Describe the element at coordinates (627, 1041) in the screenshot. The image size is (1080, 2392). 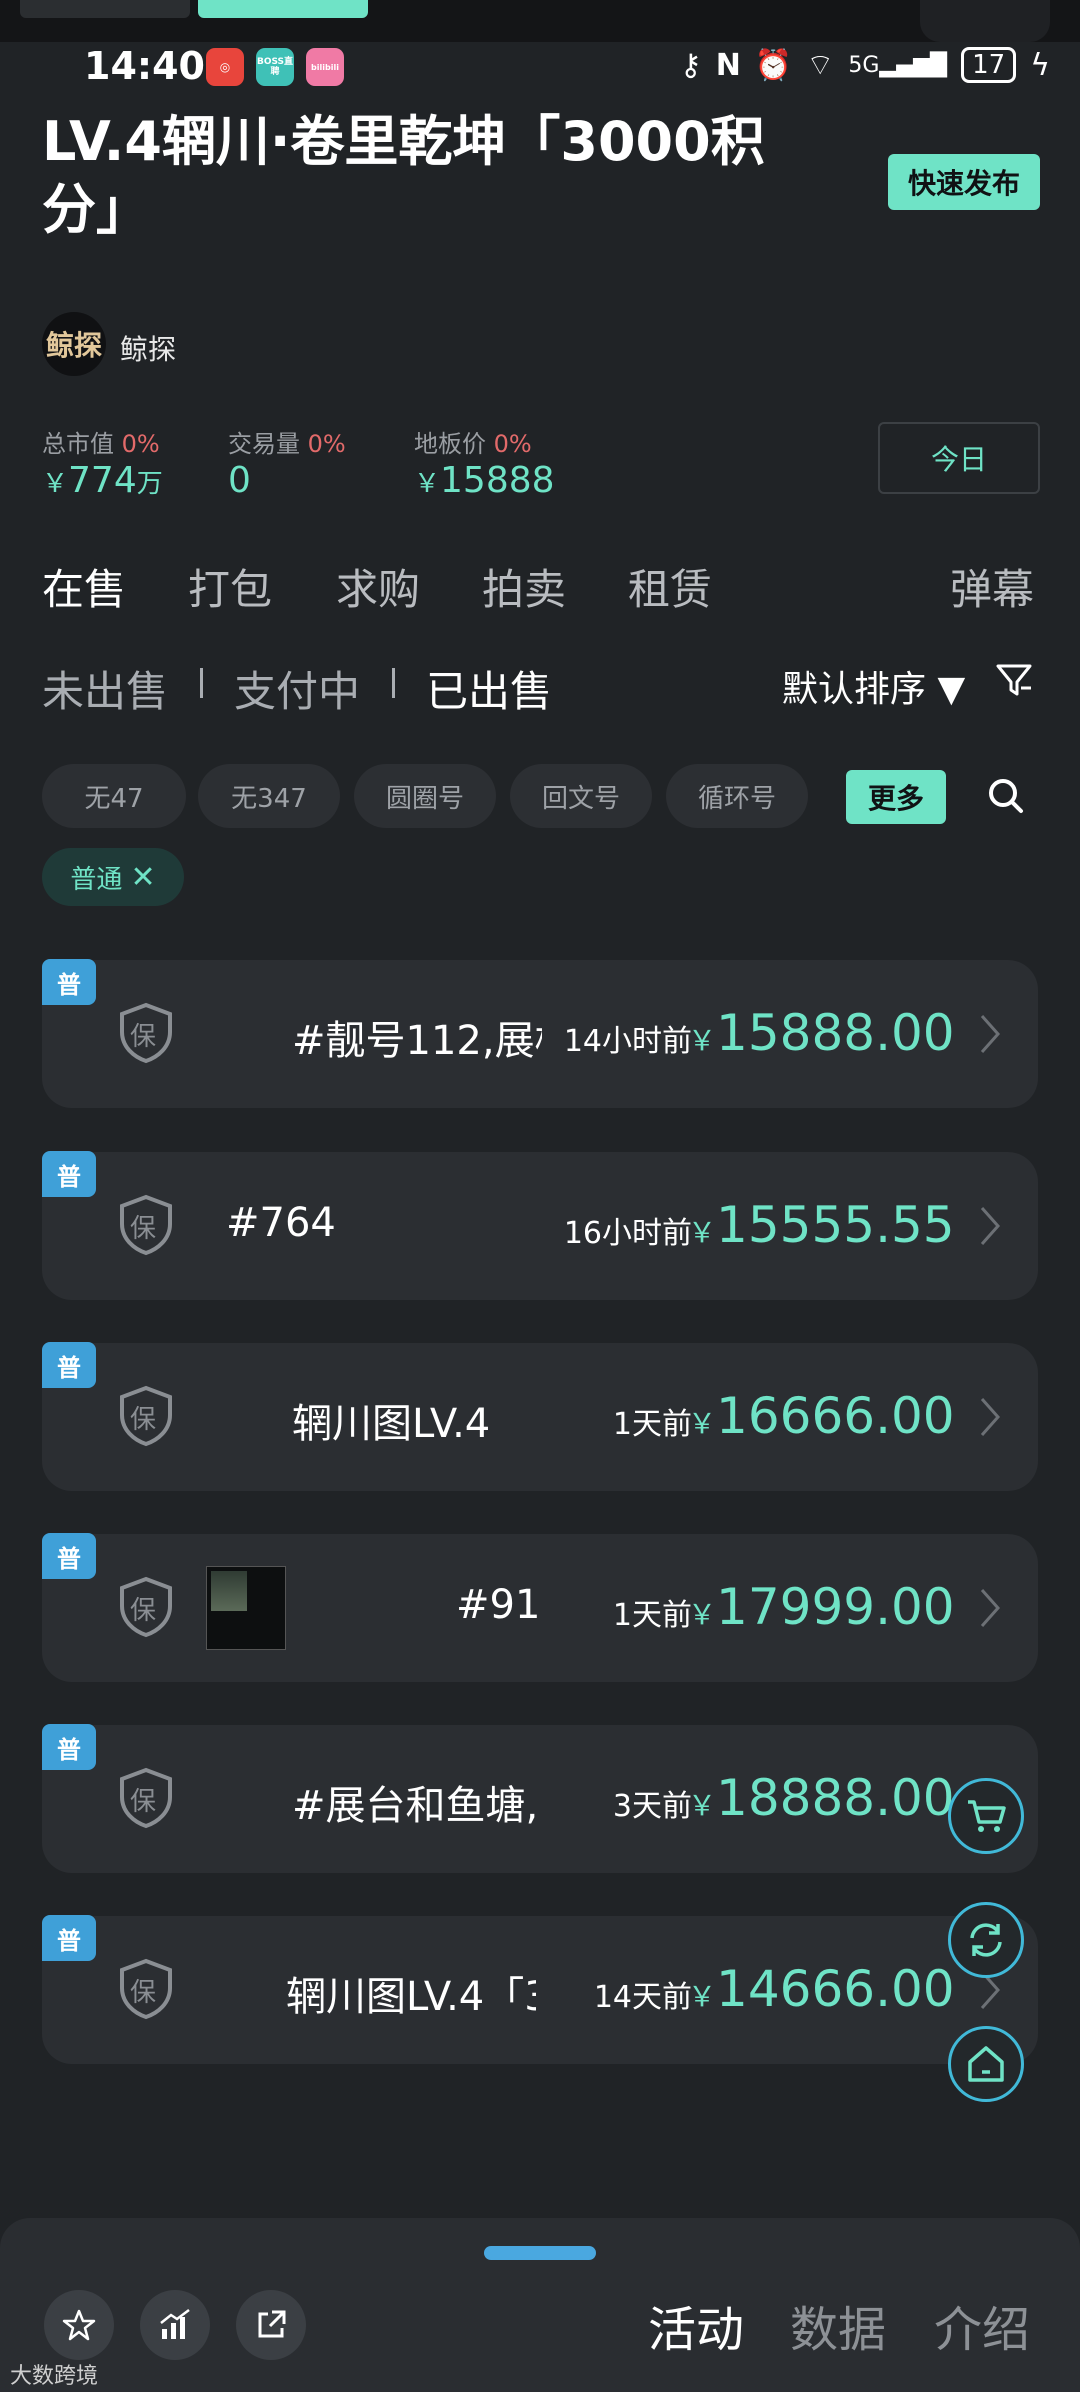
I see `listing-time: 14小时前` at that location.